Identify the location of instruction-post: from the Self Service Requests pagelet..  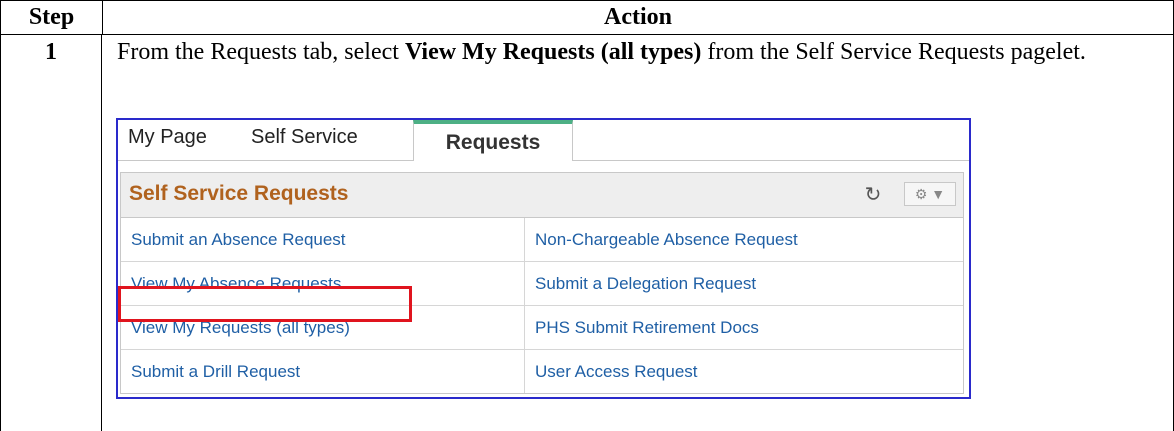
(893, 52).